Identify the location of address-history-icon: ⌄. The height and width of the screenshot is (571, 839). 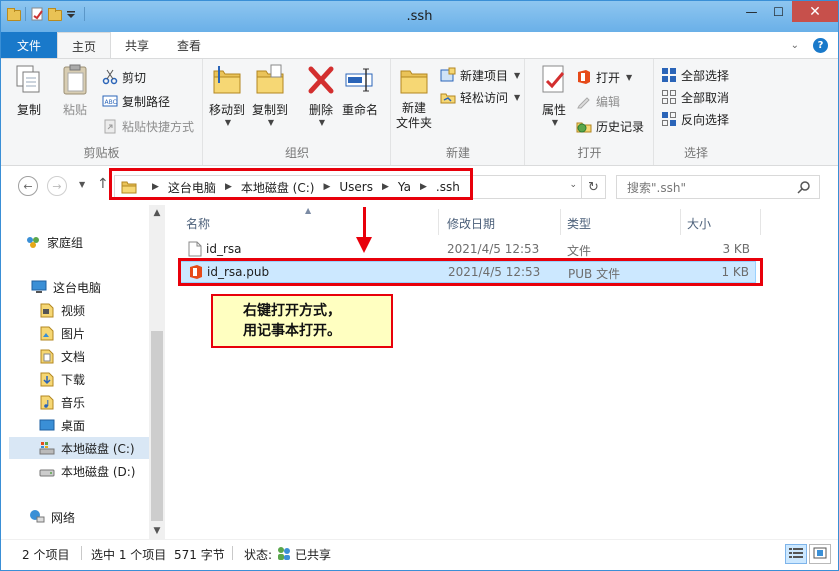
(573, 185).